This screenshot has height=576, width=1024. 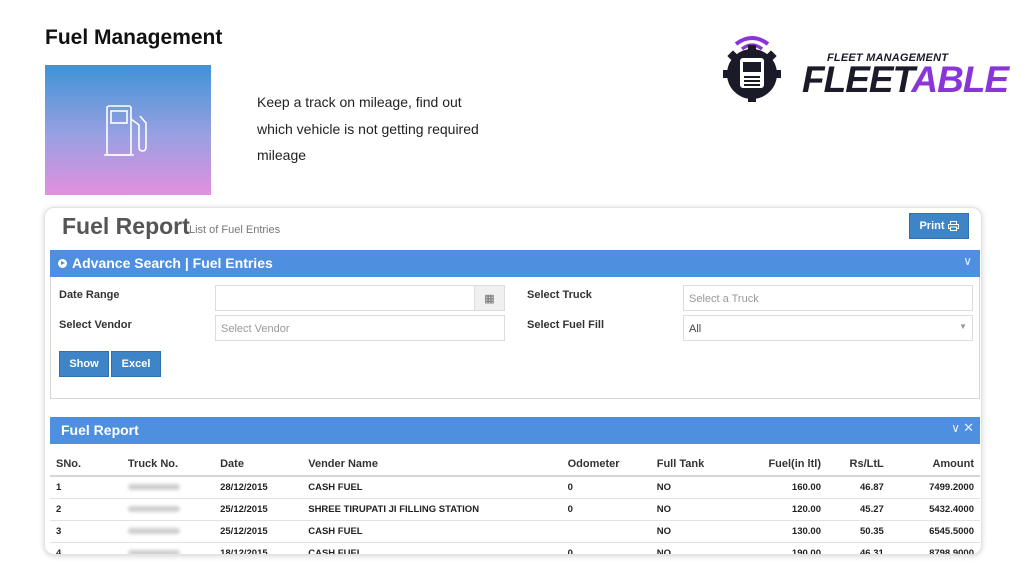 What do you see at coordinates (89, 295) in the screenshot?
I see `date-range-label: Date Range` at bounding box center [89, 295].